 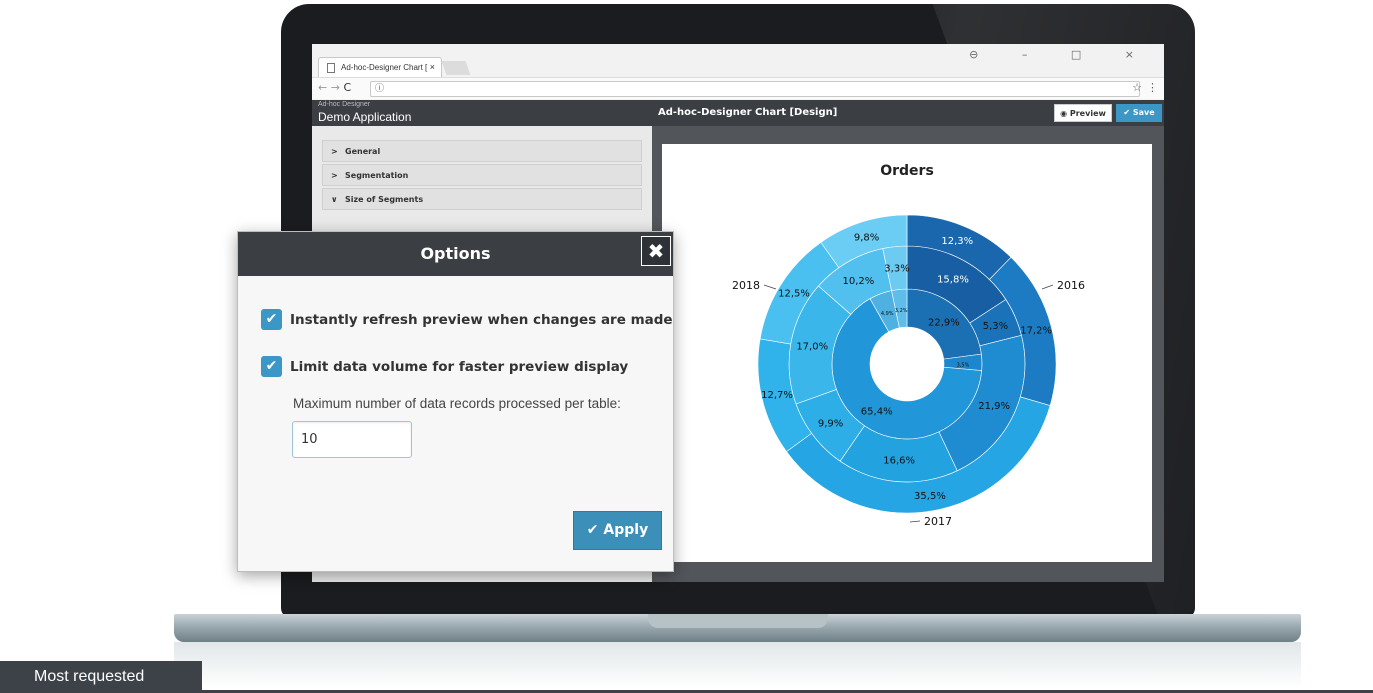 I want to click on back-icon: ←, so click(x=322, y=87).